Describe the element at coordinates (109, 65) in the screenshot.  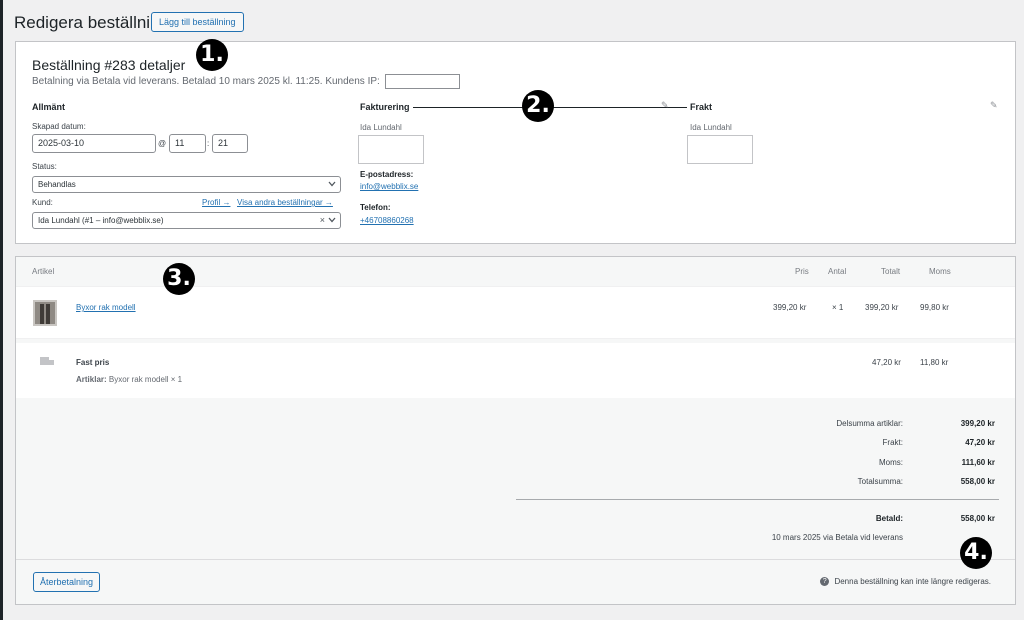
I see `order-title: Beställning #283 detaljer` at that location.